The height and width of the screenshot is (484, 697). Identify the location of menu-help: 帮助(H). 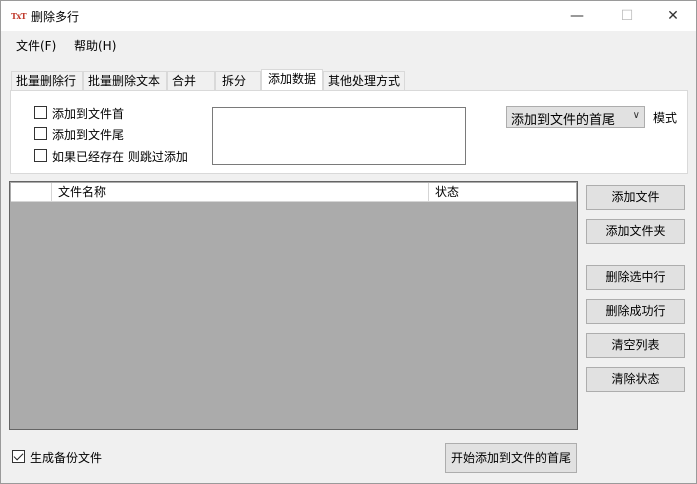
(95, 45).